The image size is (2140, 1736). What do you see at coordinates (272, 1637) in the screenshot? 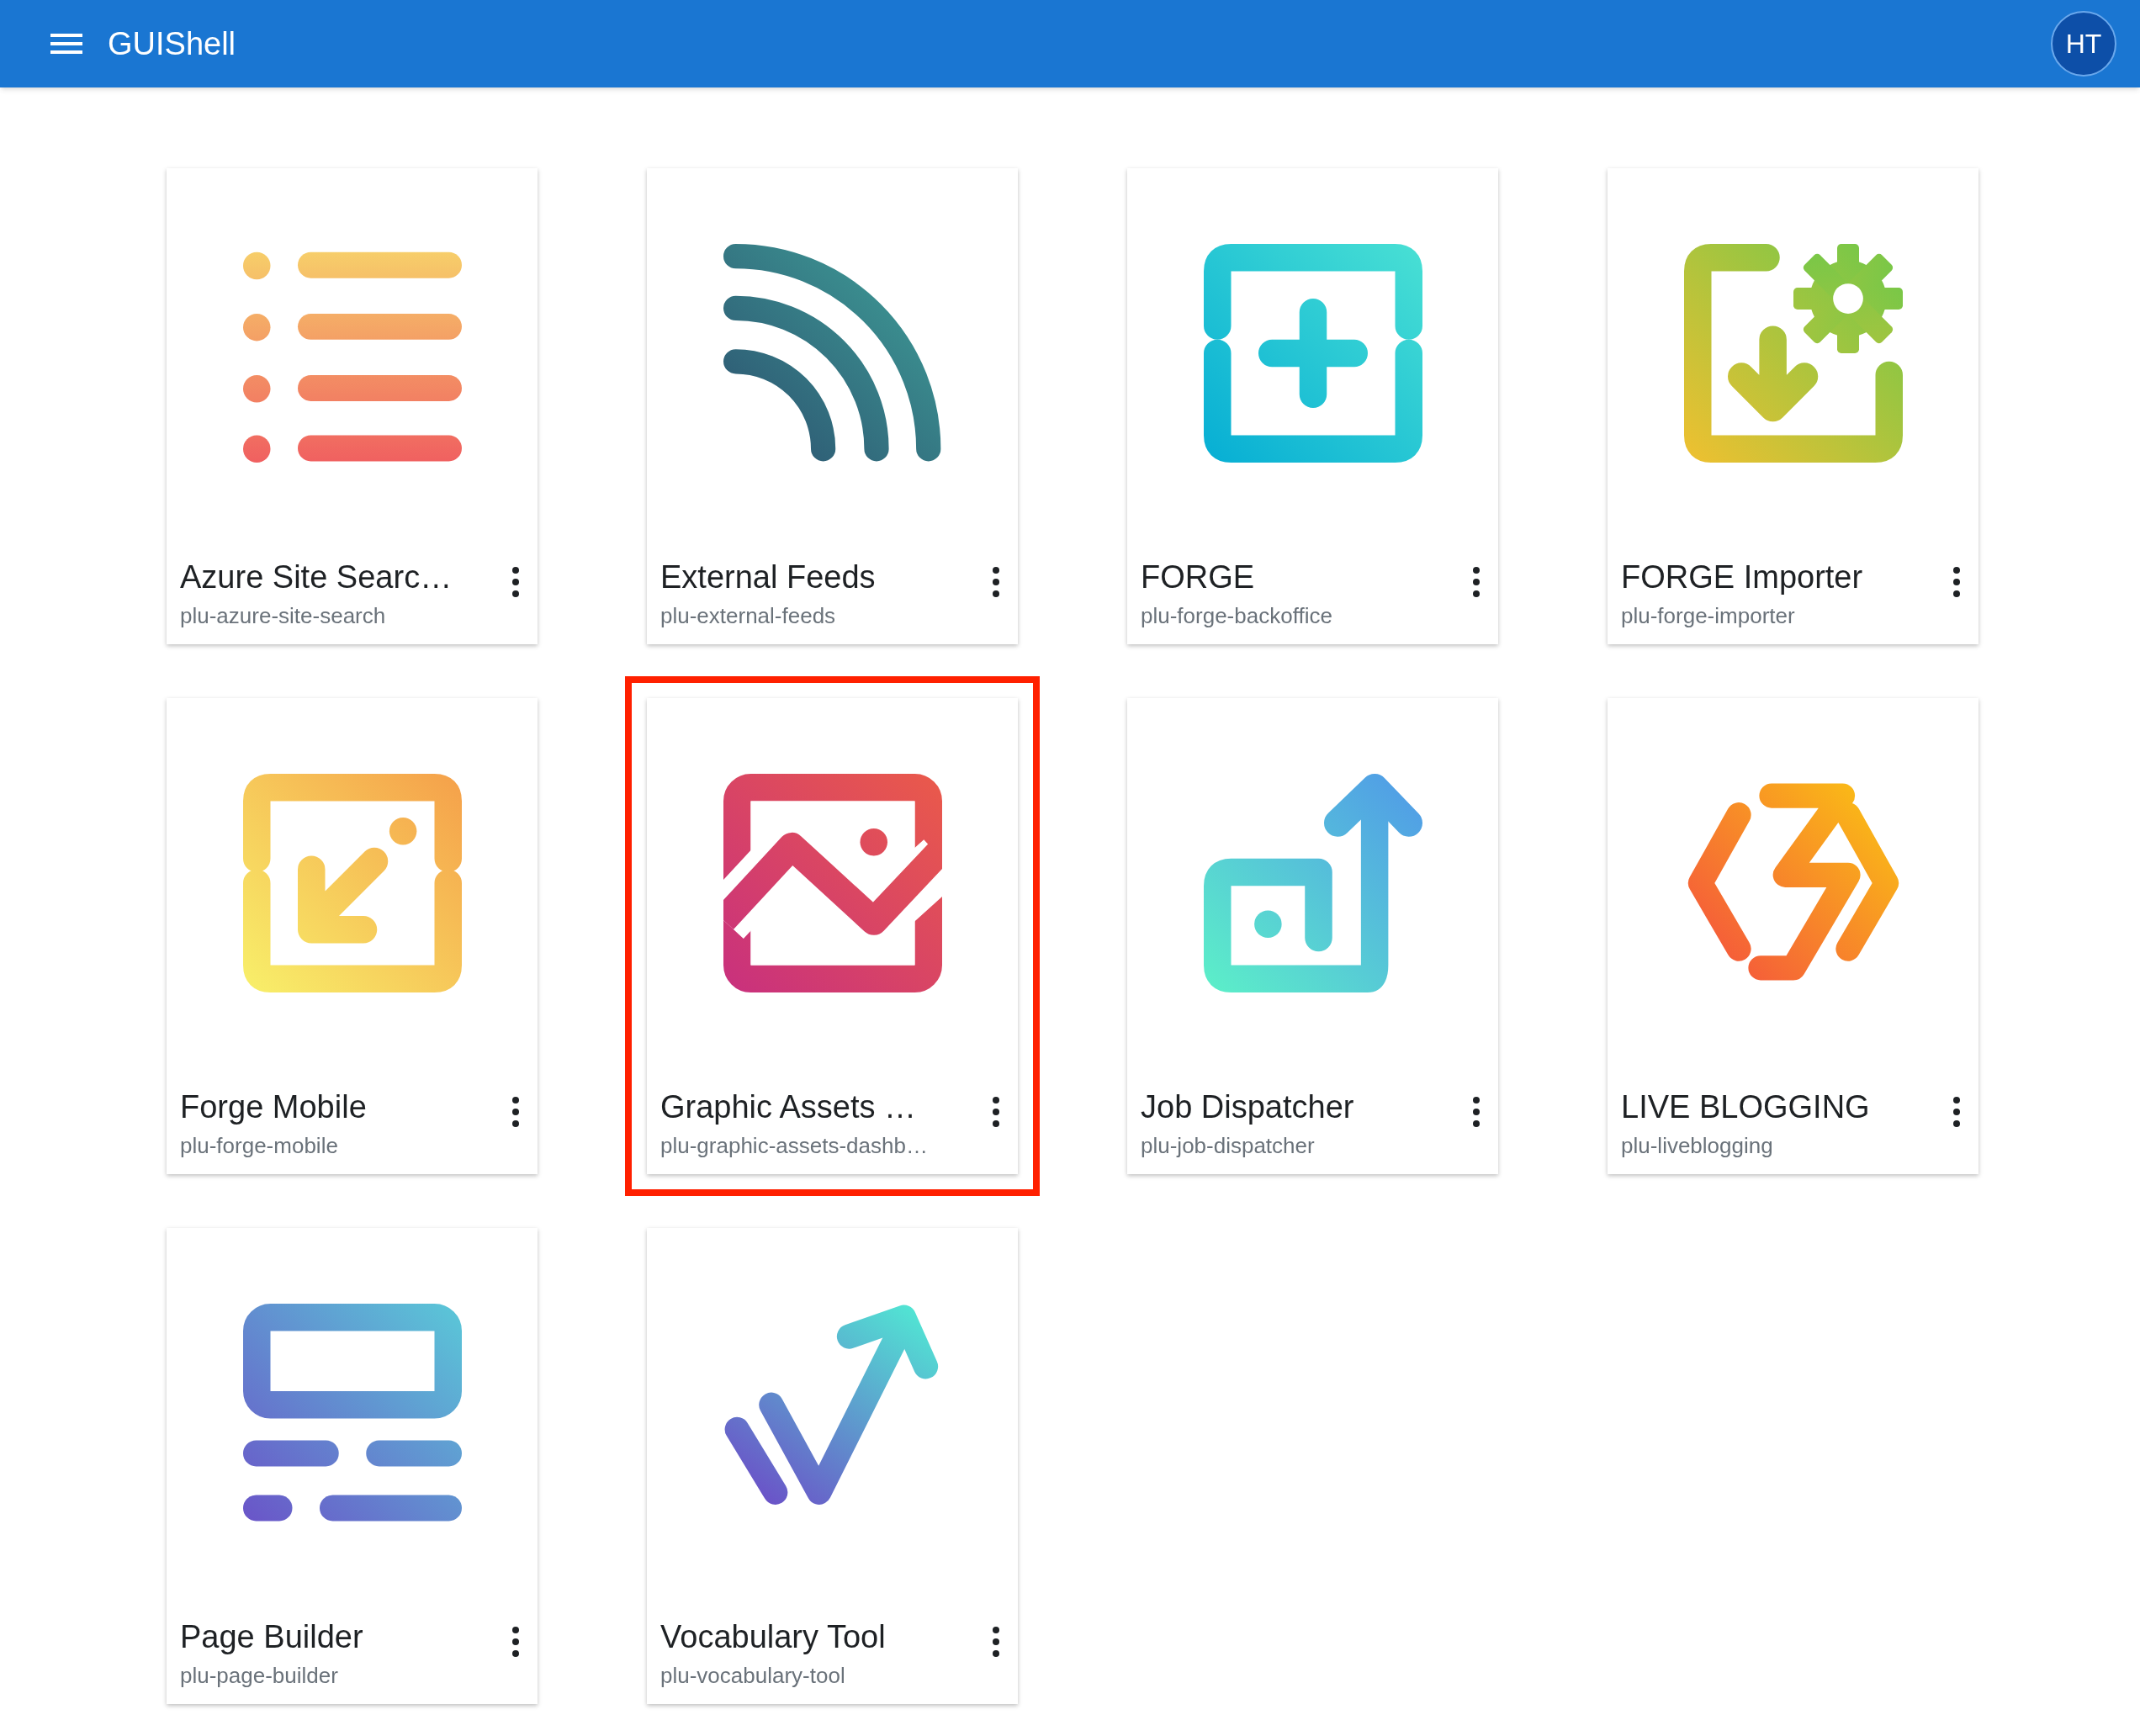
I see `app-title: Page Builder` at bounding box center [272, 1637].